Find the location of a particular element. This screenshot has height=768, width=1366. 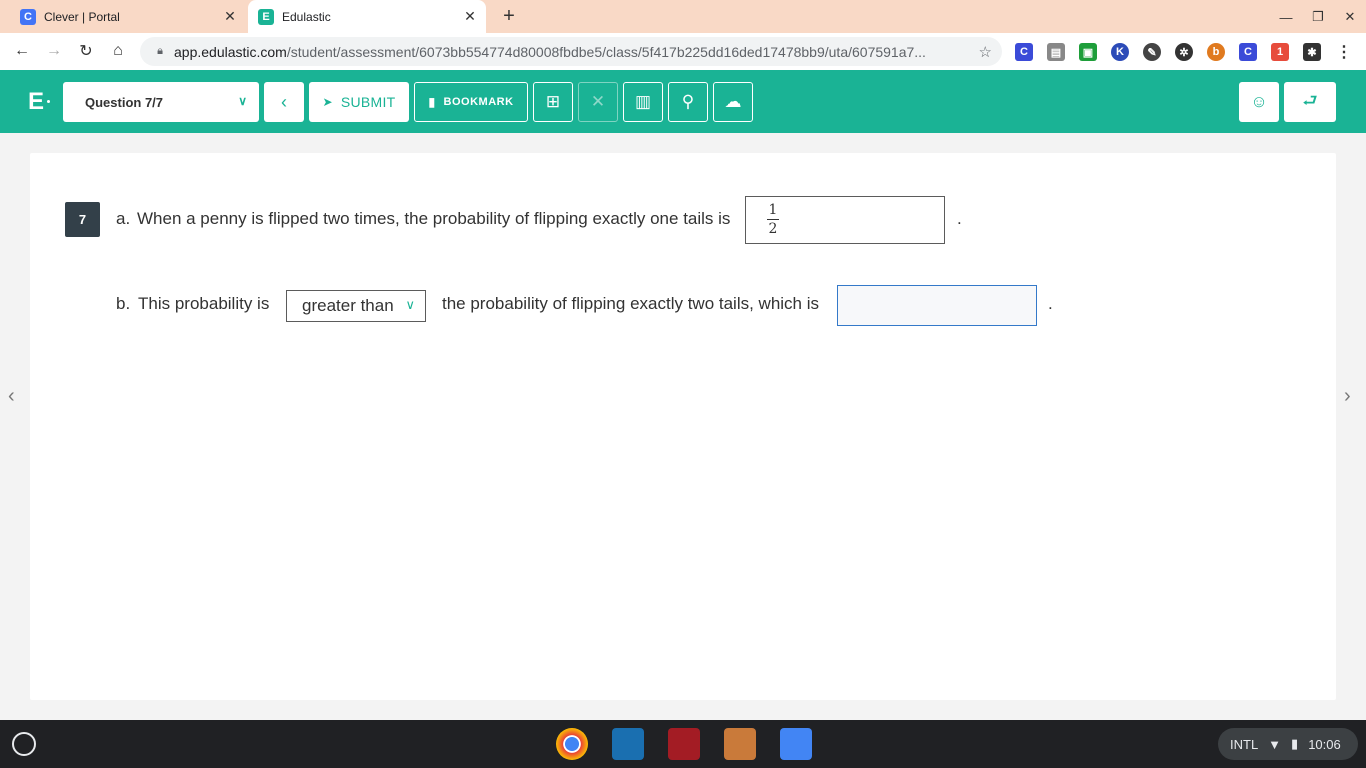

edulastic-logo: E is located at coordinates (36, 101).